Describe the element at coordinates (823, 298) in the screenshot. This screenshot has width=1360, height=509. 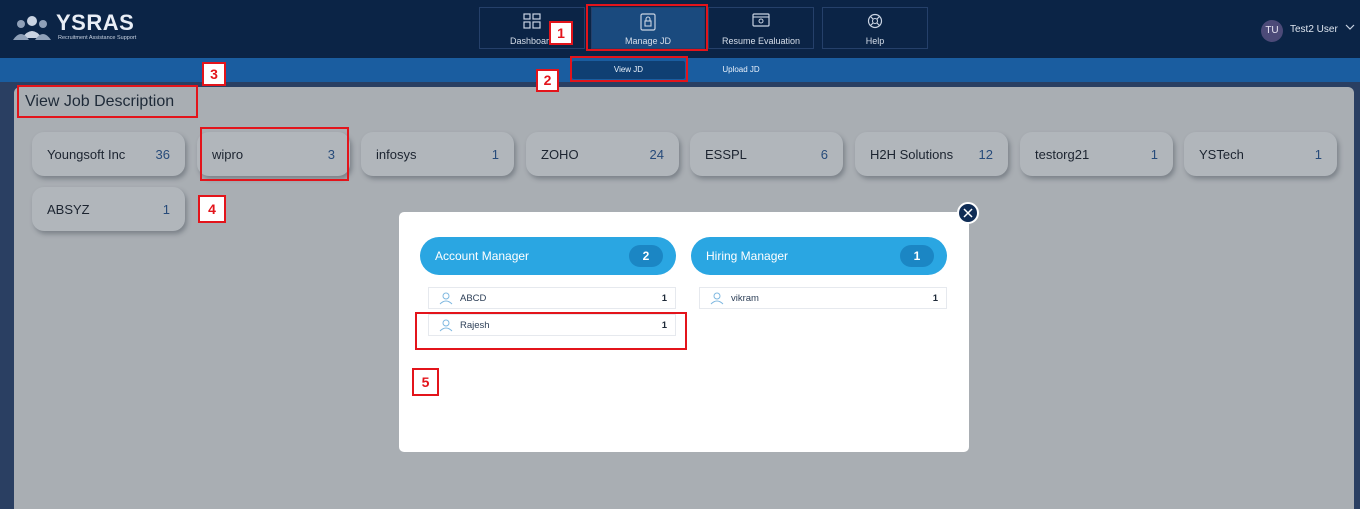
I see `person-row: vikram 1` at that location.